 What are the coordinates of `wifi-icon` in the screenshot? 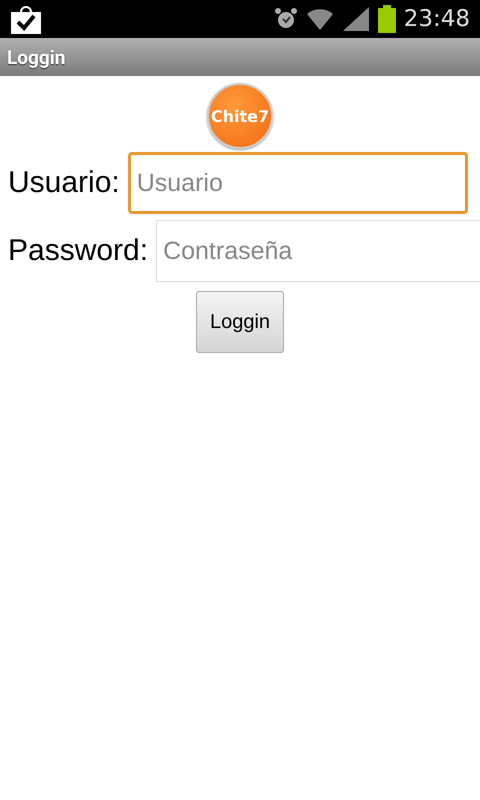 It's located at (320, 19).